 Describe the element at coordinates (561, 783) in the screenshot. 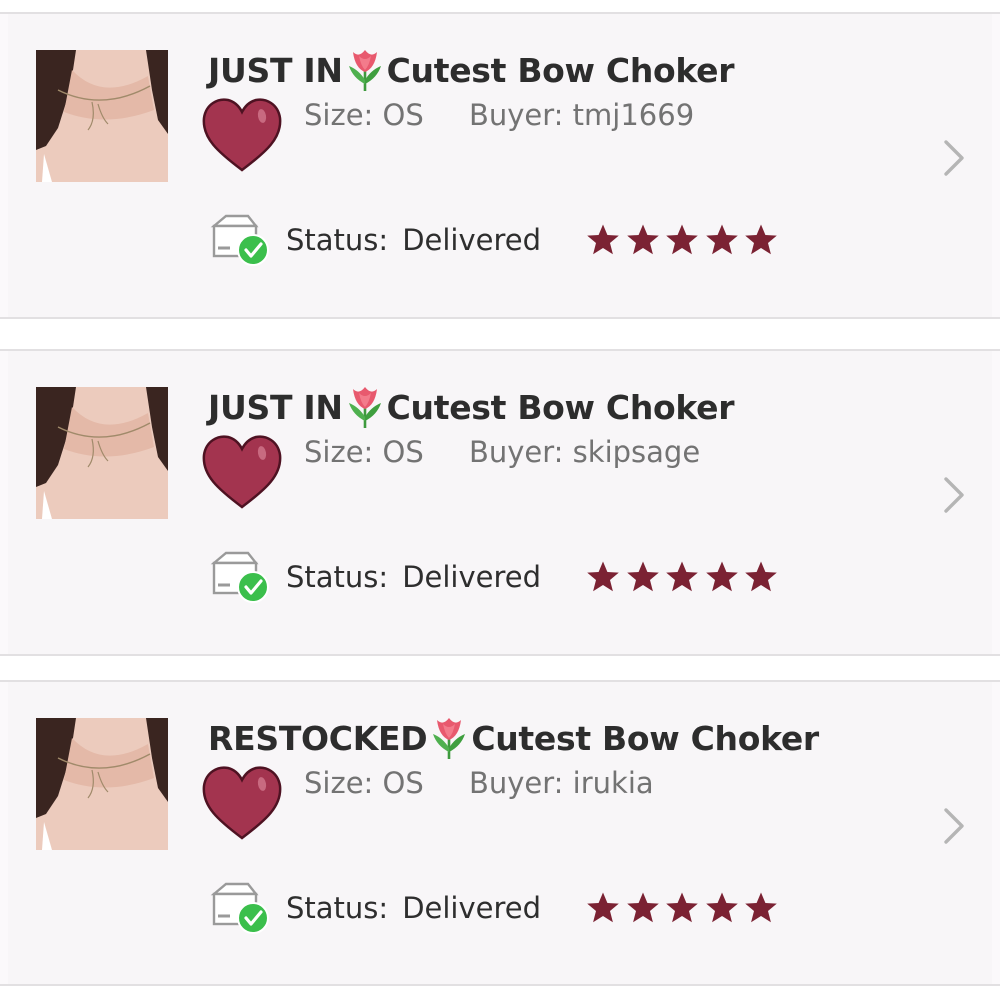

I see `buyer-label: Buyer: irukia` at that location.